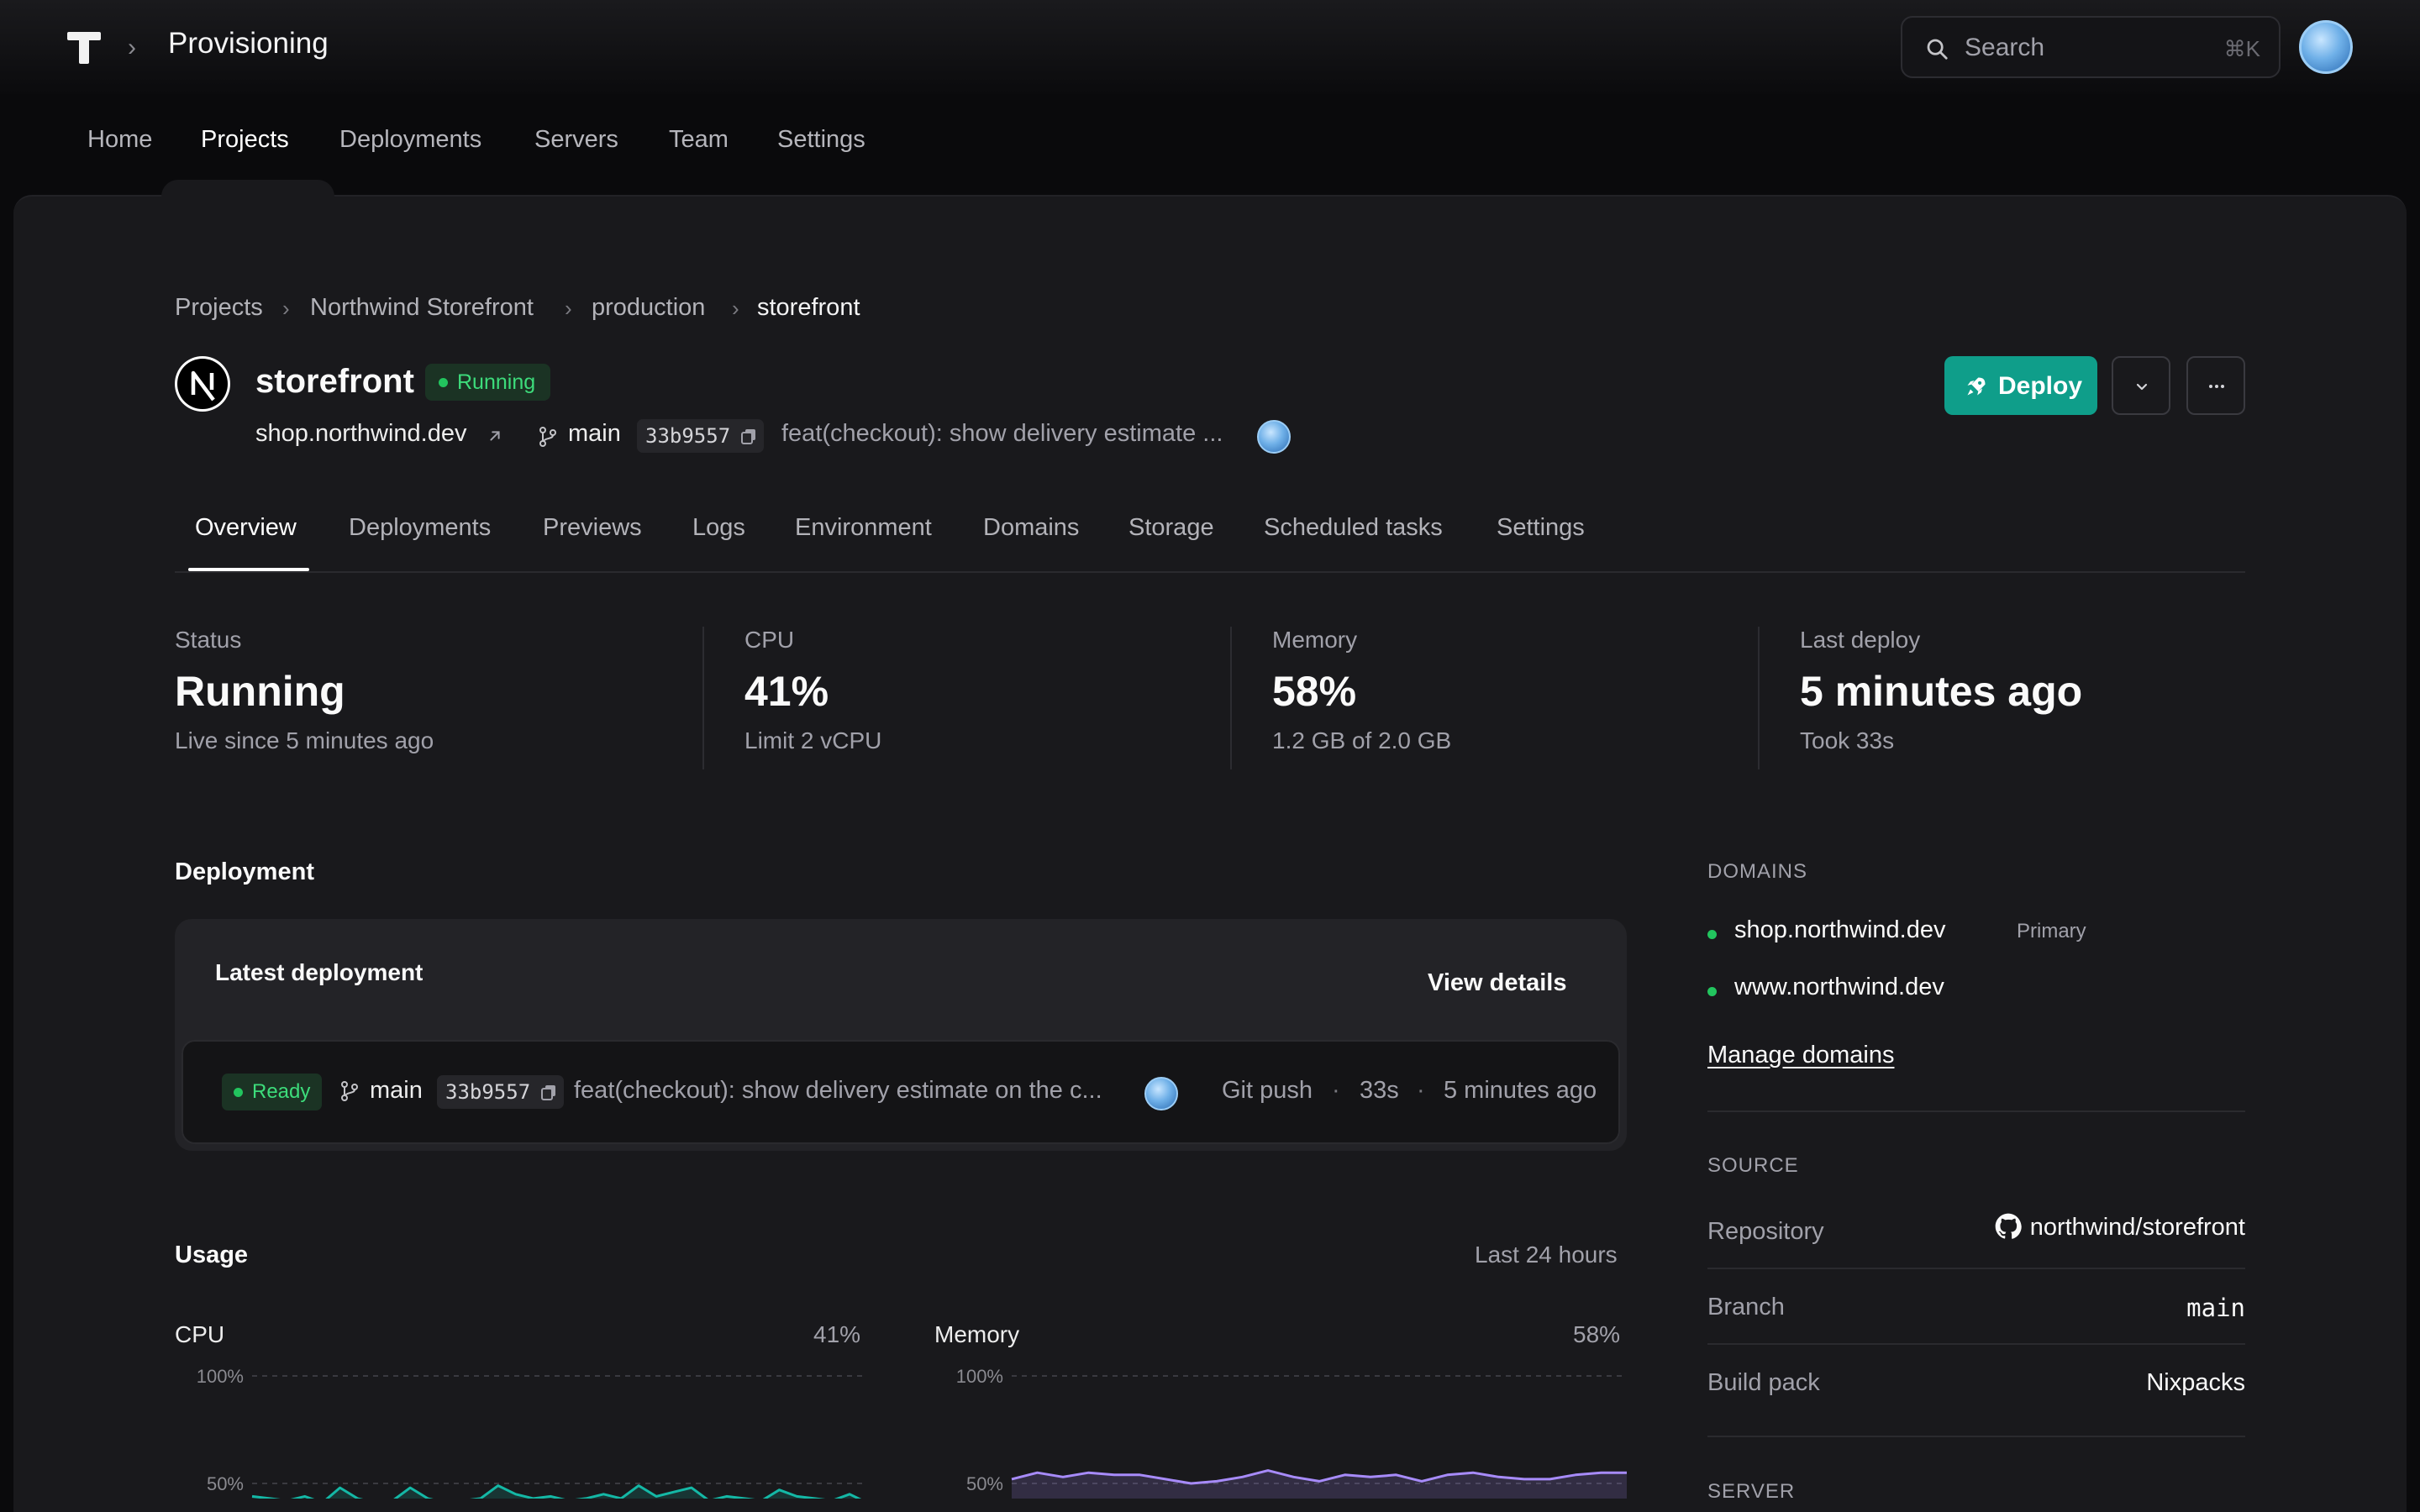 The width and height of the screenshot is (2420, 1512). What do you see at coordinates (996, 690) in the screenshot?
I see `stat-cpu: CPU 41% Limit 2 vCPU` at bounding box center [996, 690].